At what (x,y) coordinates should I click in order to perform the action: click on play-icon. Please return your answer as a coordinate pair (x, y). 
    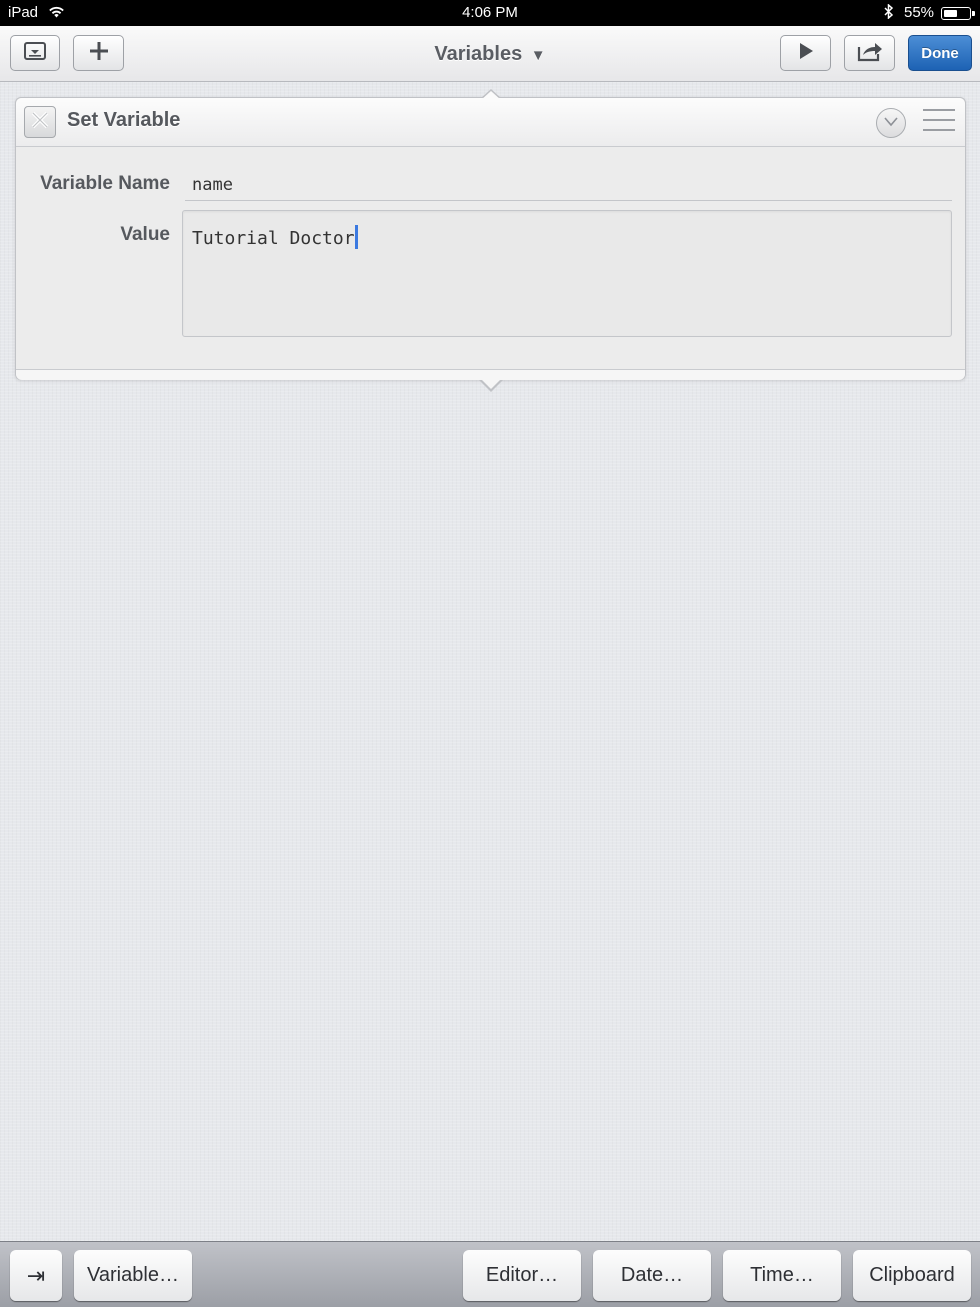
    Looking at the image, I should click on (806, 53).